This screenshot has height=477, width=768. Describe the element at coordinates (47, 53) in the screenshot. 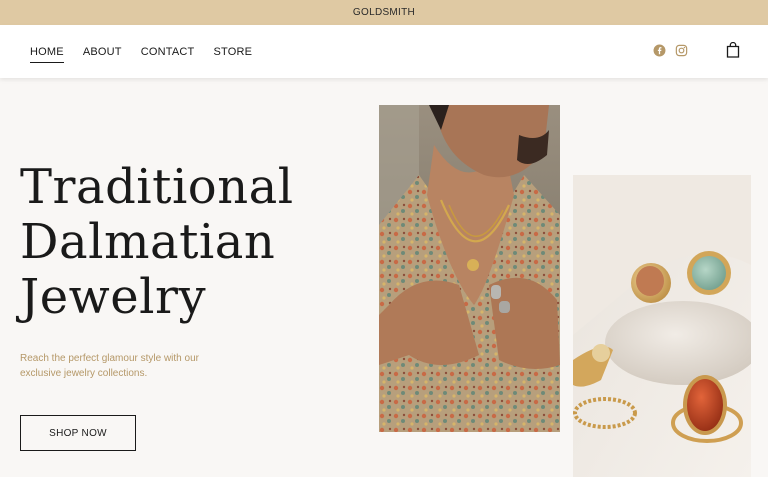

I see `nav-home: HOME` at that location.